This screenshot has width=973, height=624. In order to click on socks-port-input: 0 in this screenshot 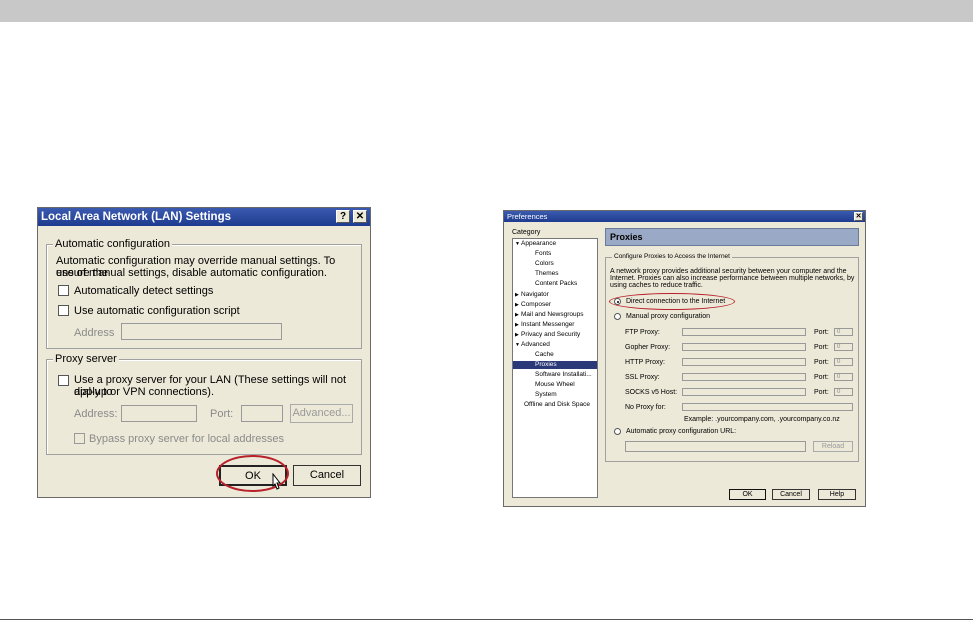, I will do `click(843, 392)`.